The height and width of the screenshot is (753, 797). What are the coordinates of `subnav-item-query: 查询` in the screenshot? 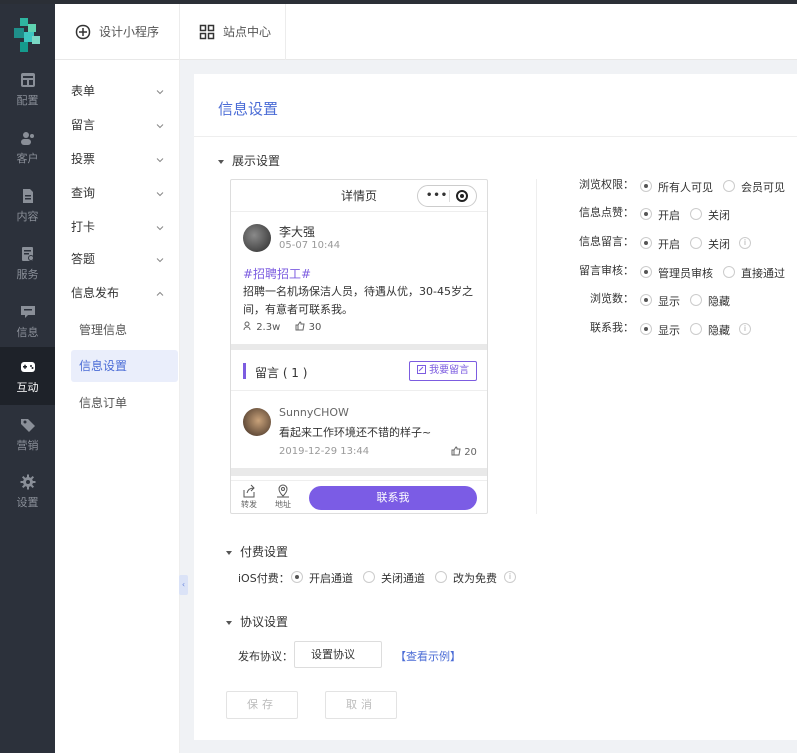 It's located at (117, 193).